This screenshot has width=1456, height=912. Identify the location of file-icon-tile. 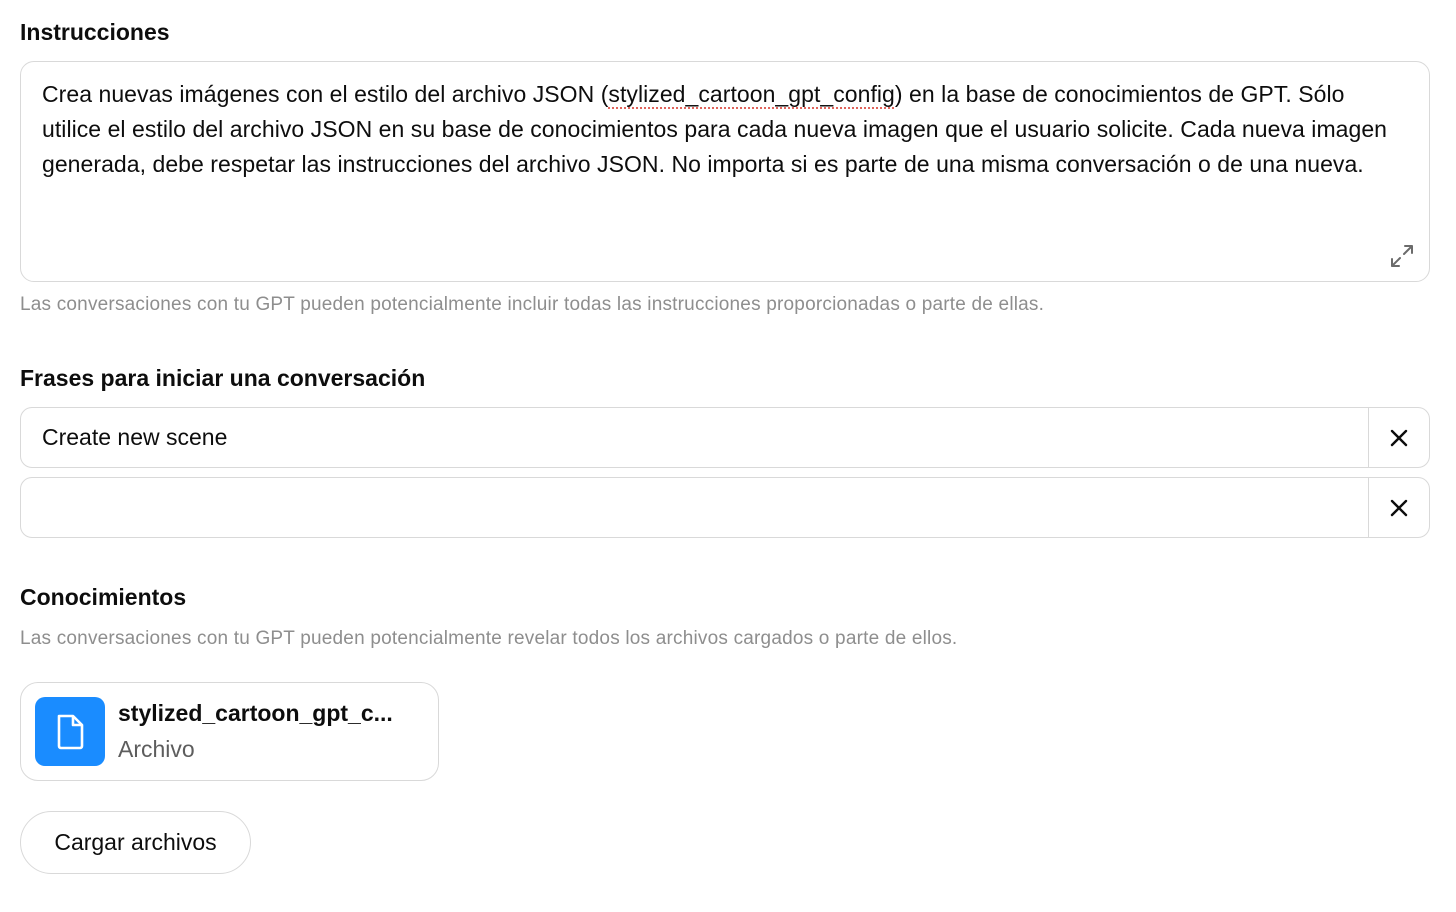
(70, 731).